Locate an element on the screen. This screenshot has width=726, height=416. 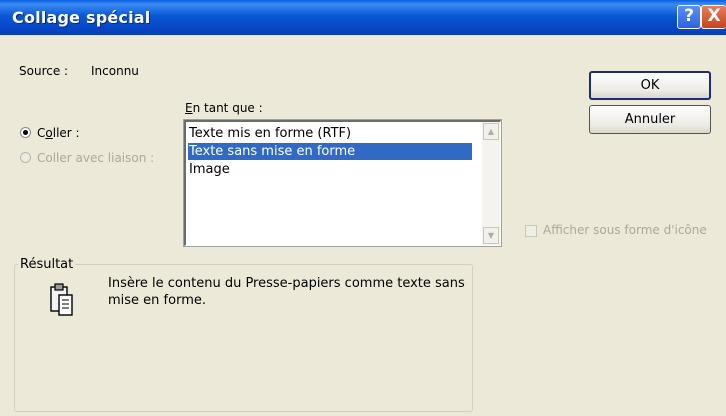
close-button: X is located at coordinates (713, 17).